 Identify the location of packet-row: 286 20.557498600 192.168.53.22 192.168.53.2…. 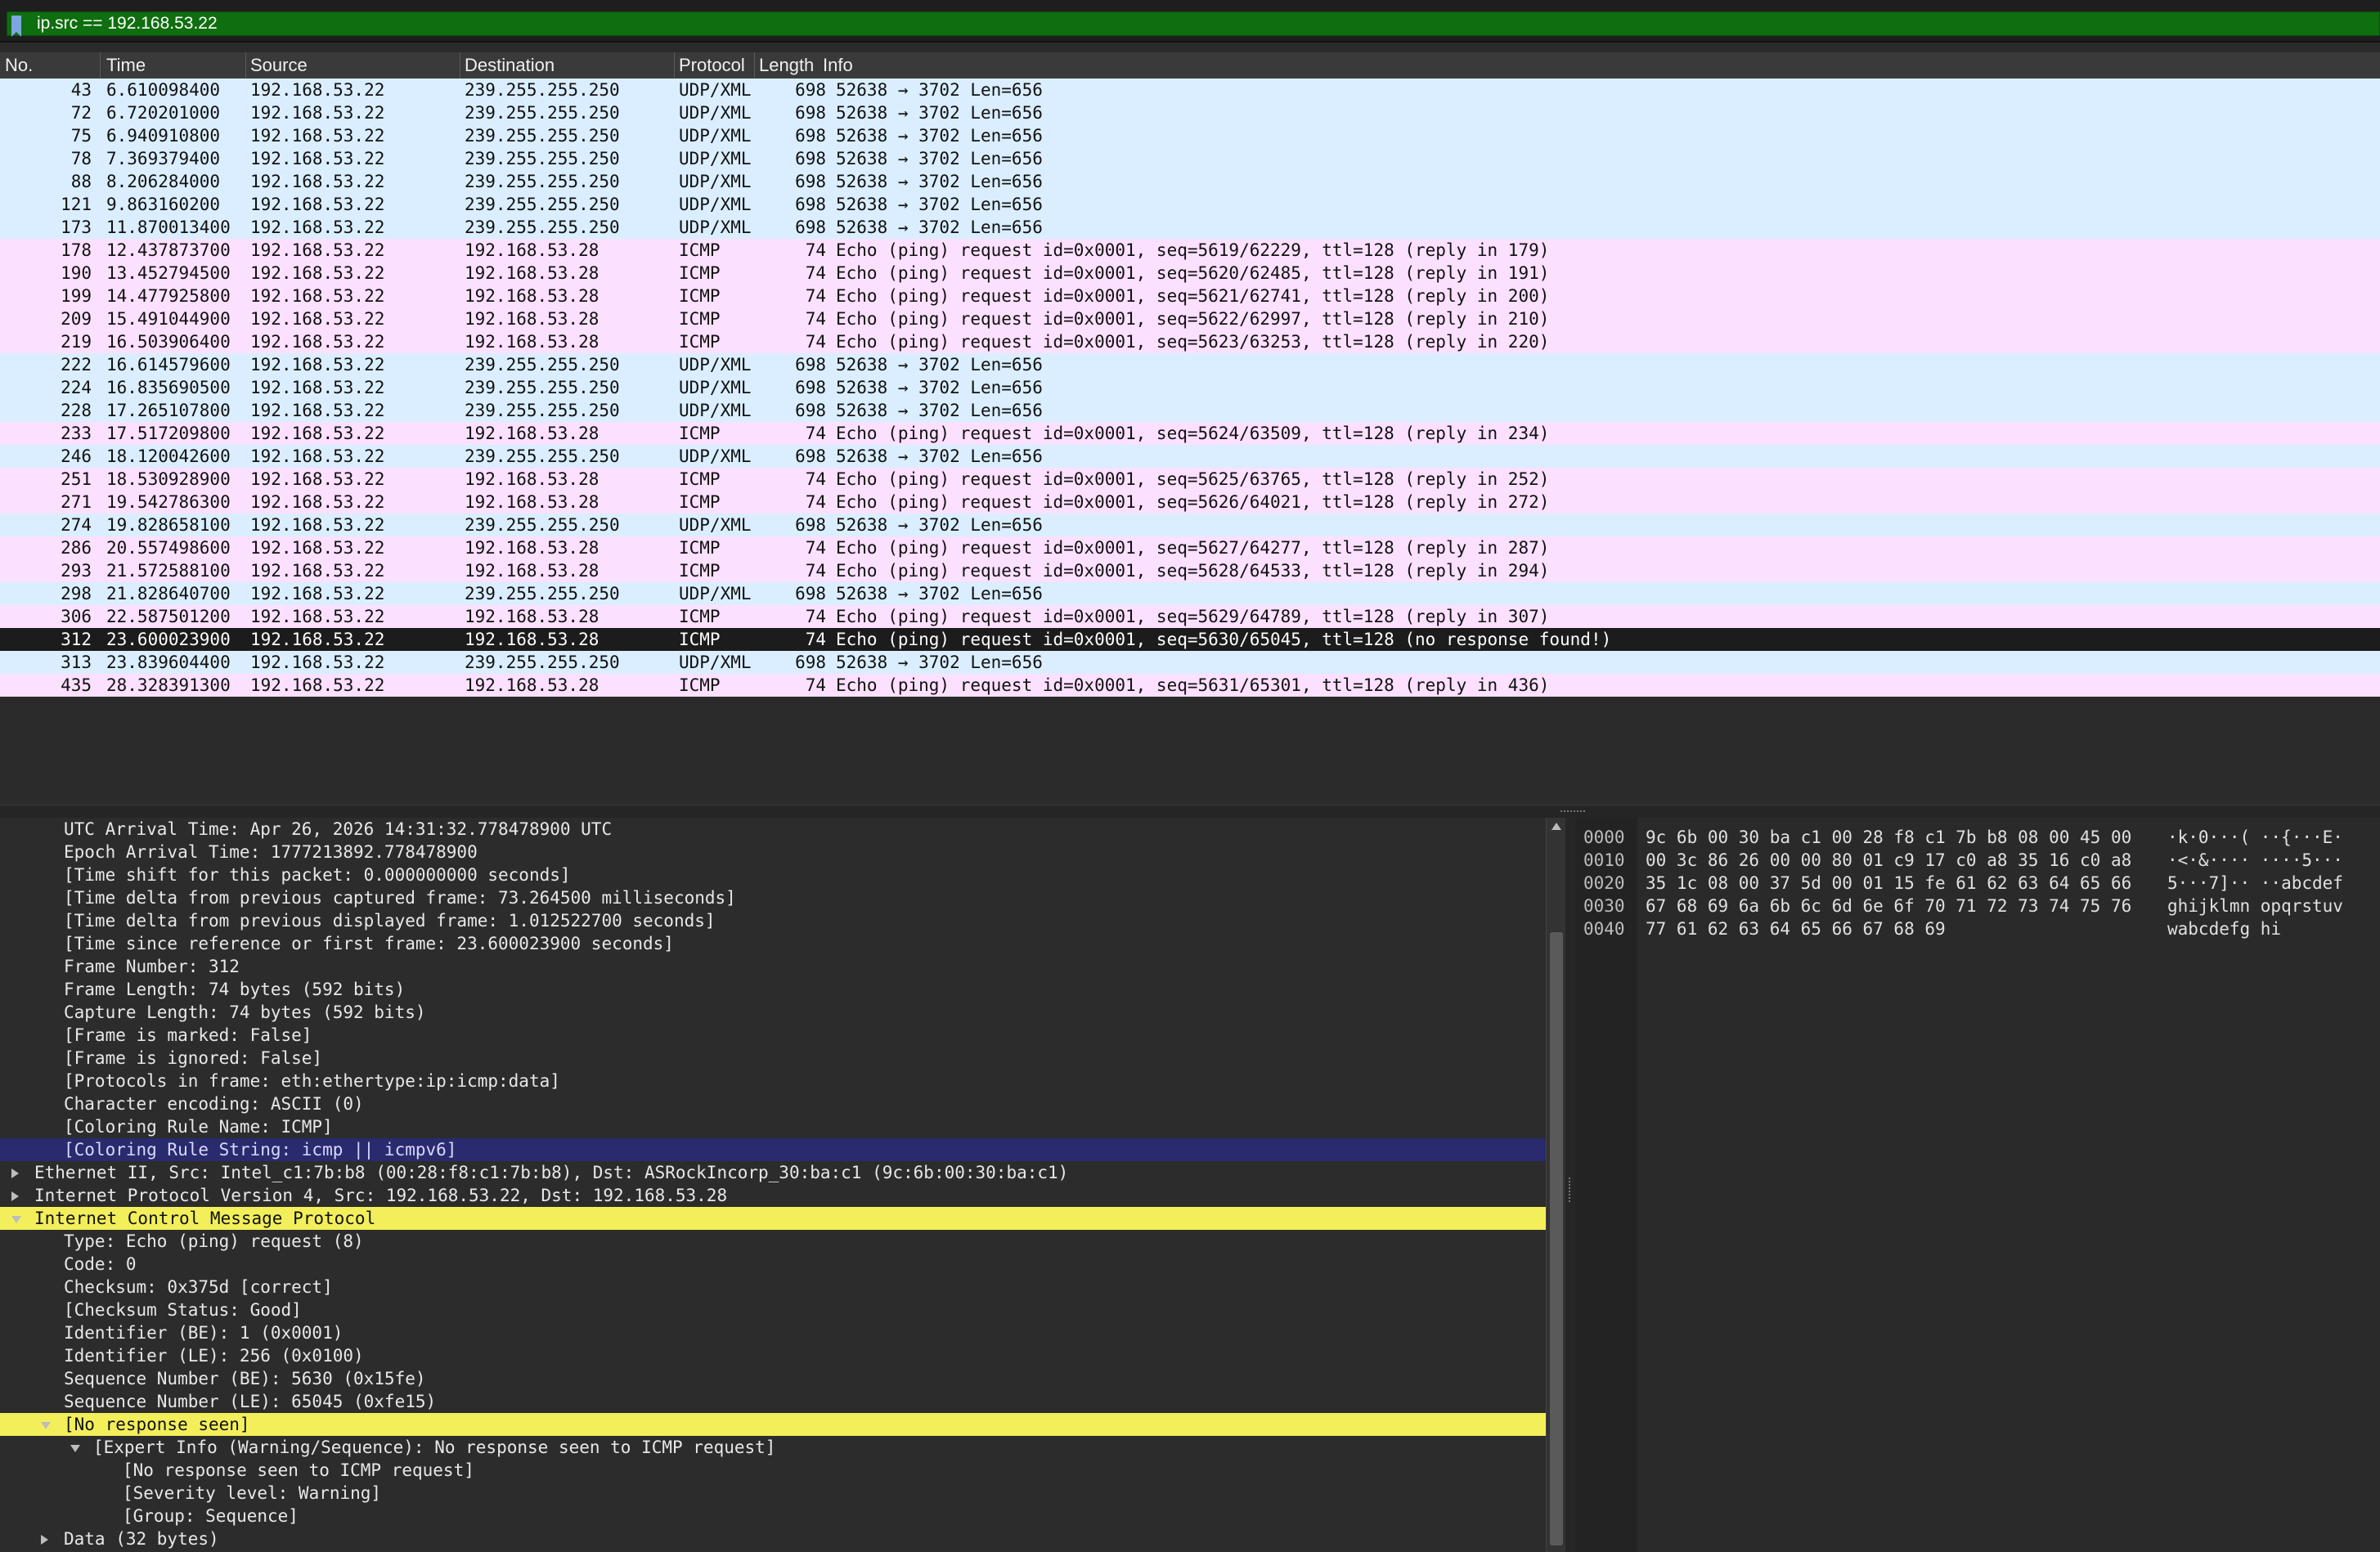
(1190, 547).